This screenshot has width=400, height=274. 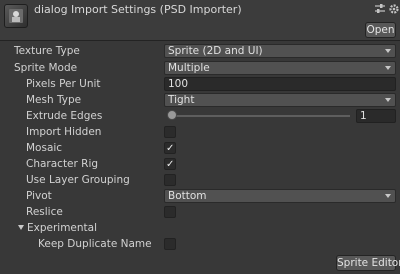 I want to click on keep-duplicate-name-row: Keep Duplicate Name, so click(x=200, y=245).